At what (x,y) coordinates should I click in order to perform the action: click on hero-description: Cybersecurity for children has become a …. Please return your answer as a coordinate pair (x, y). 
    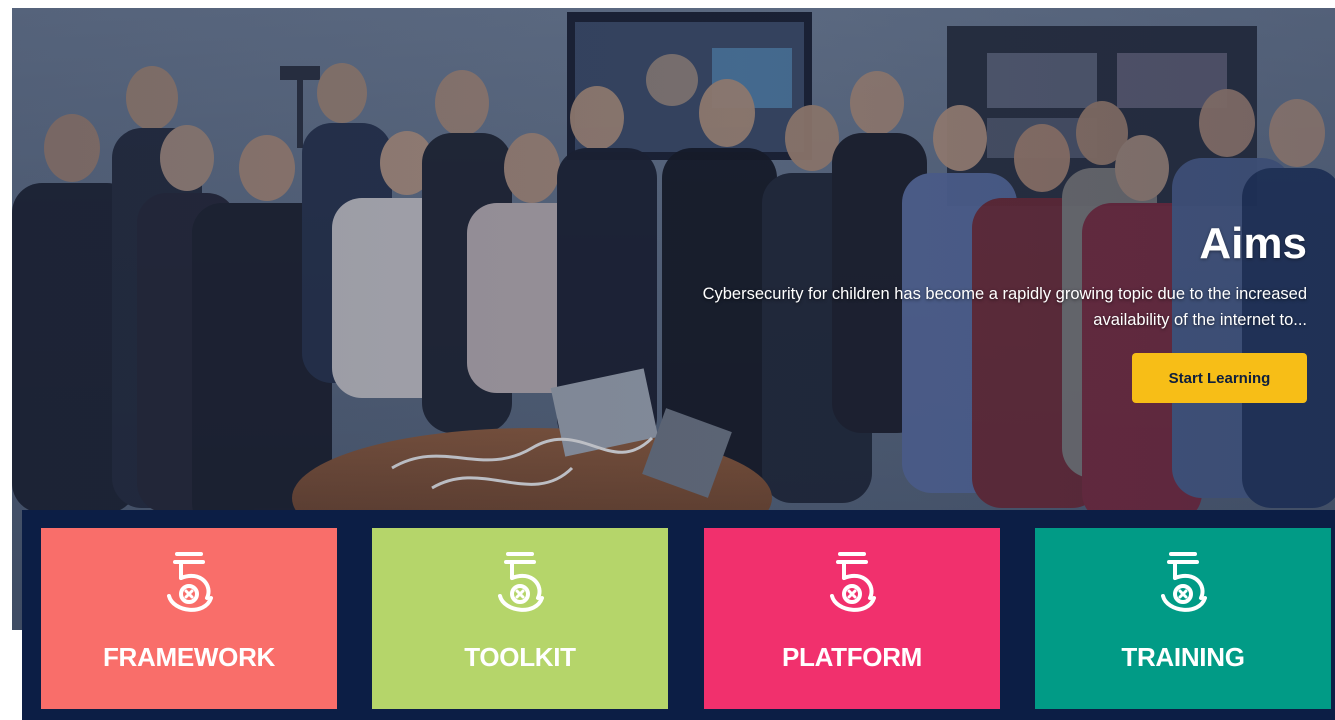
    Looking at the image, I should click on (947, 307).